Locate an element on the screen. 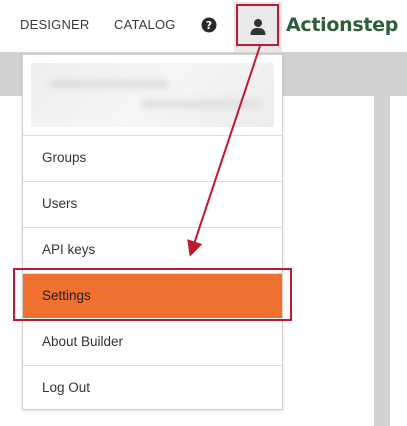 The image size is (407, 426). annotation-arrow is located at coordinates (224, 151).